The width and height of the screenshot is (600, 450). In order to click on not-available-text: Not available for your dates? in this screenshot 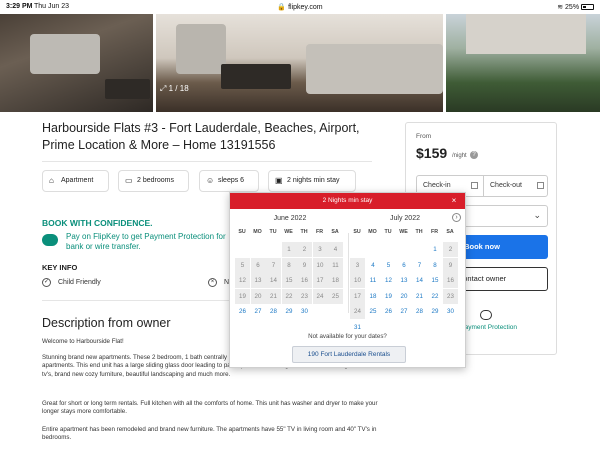, I will do `click(347, 336)`.